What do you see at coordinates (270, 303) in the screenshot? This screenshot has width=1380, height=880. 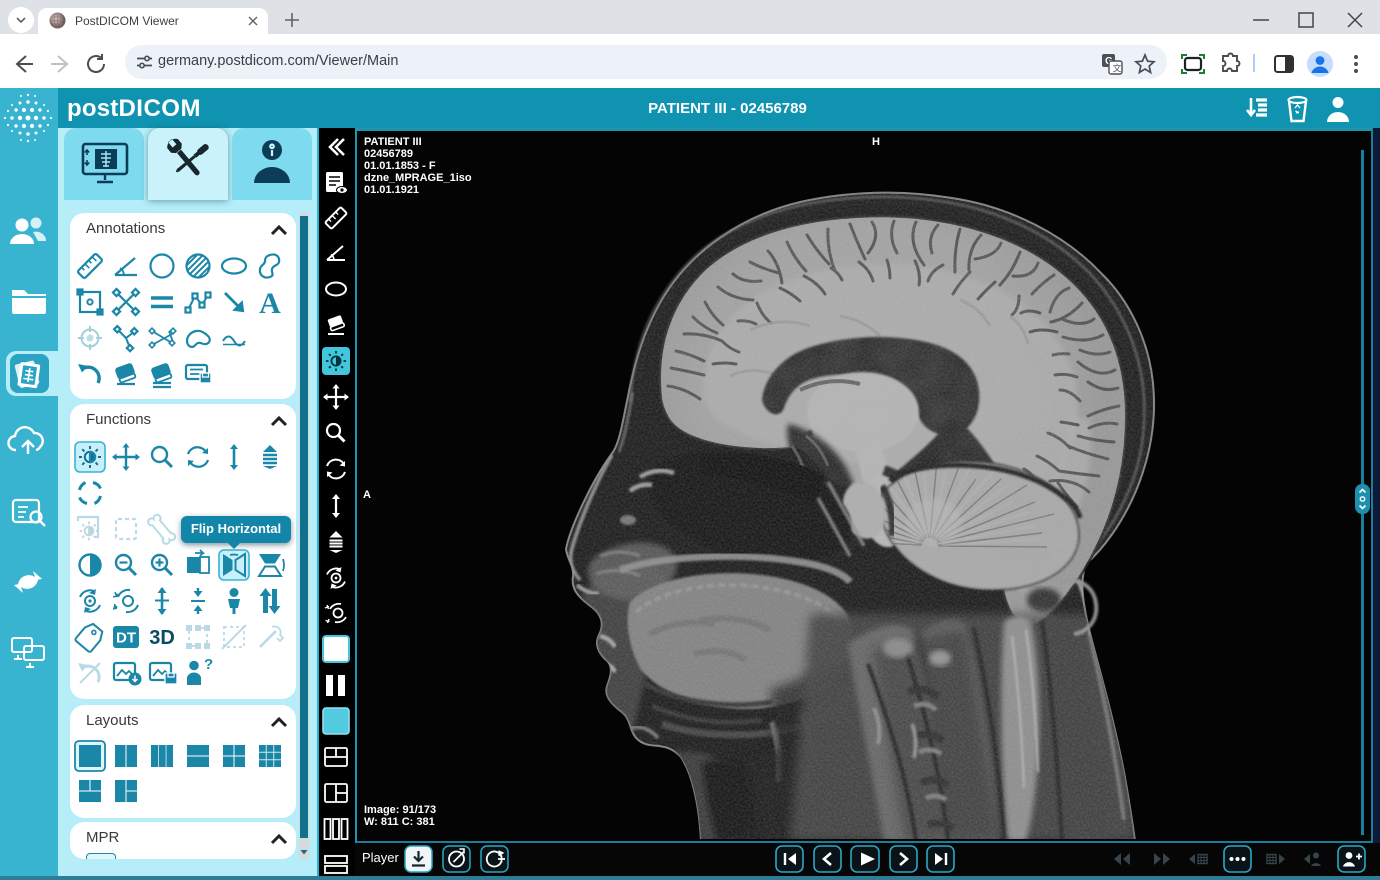 I see `svg-text: A` at bounding box center [270, 303].